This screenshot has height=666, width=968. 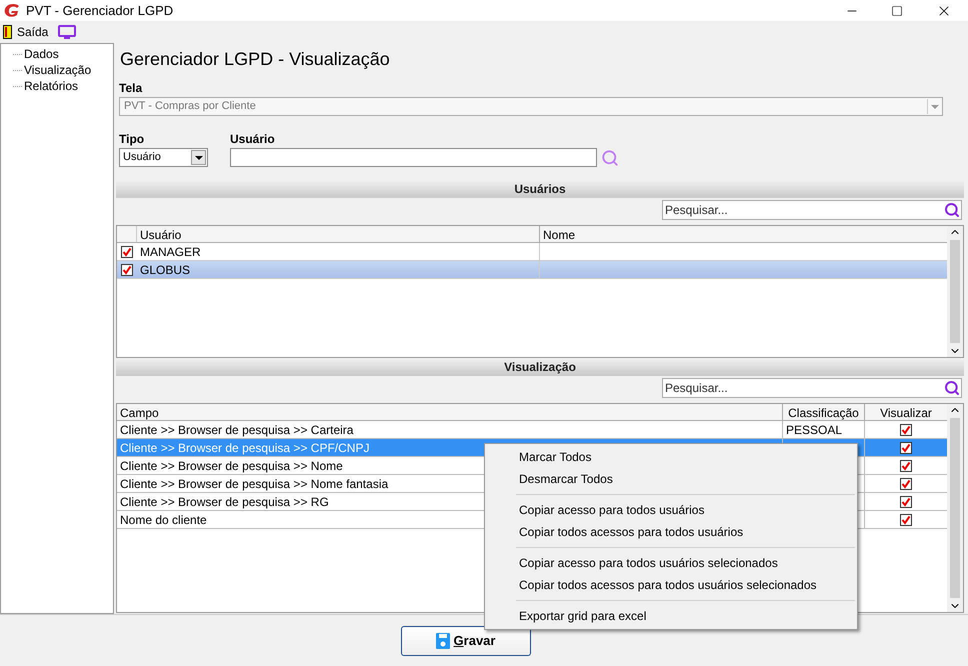 What do you see at coordinates (131, 88) in the screenshot?
I see `field-label: Tela` at bounding box center [131, 88].